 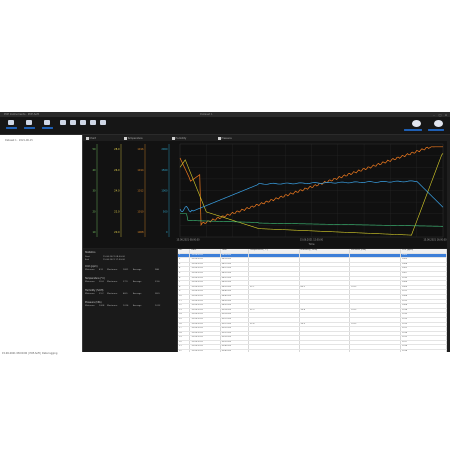 What do you see at coordinates (87, 260) in the screenshot?
I see `end-label: End` at bounding box center [87, 260].